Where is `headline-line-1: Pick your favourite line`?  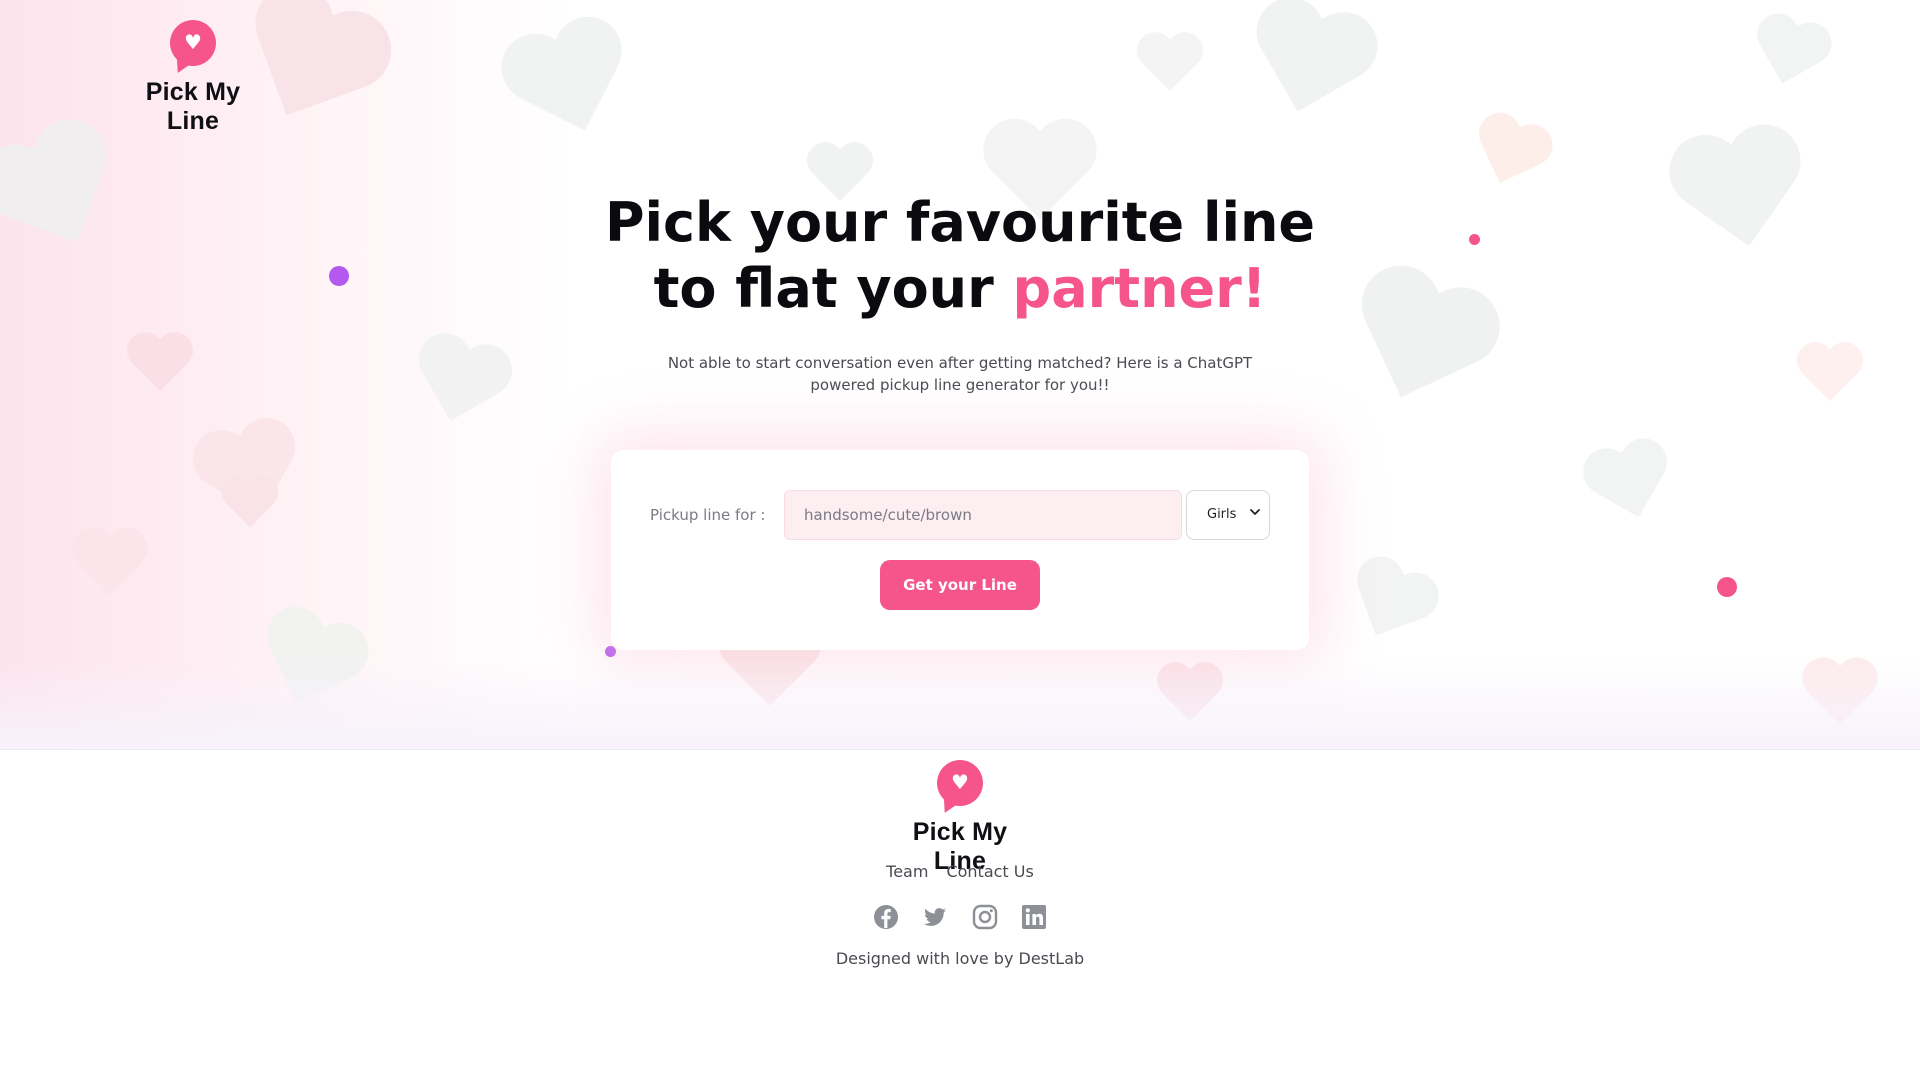 headline-line-1: Pick your favourite line is located at coordinates (960, 222).